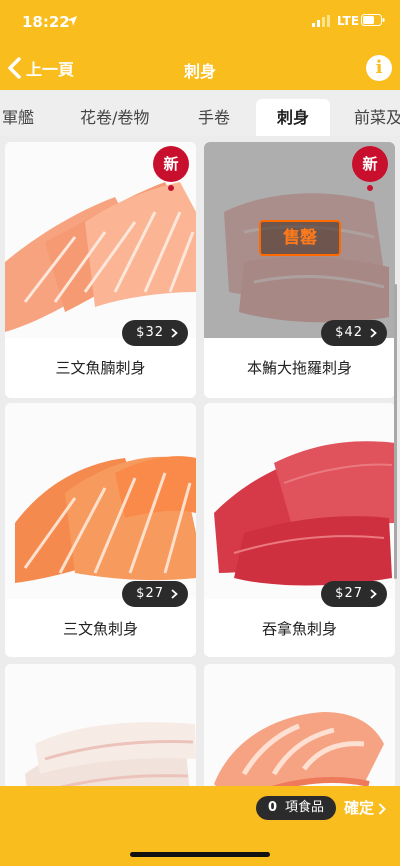 This screenshot has width=400, height=866. I want to click on back-label: 上一頁, so click(50, 69).